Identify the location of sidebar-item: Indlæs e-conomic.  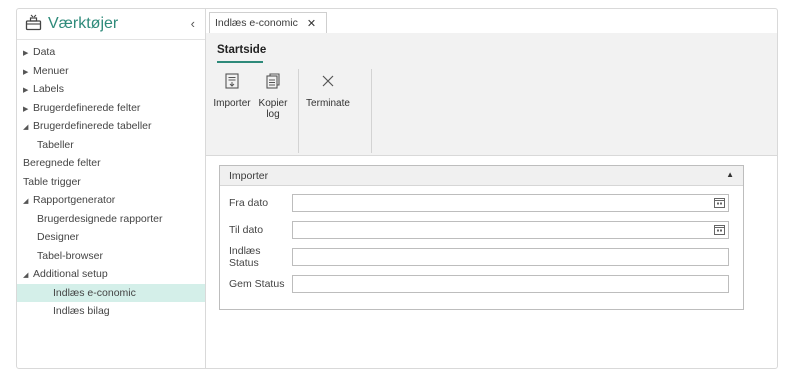
(111, 292).